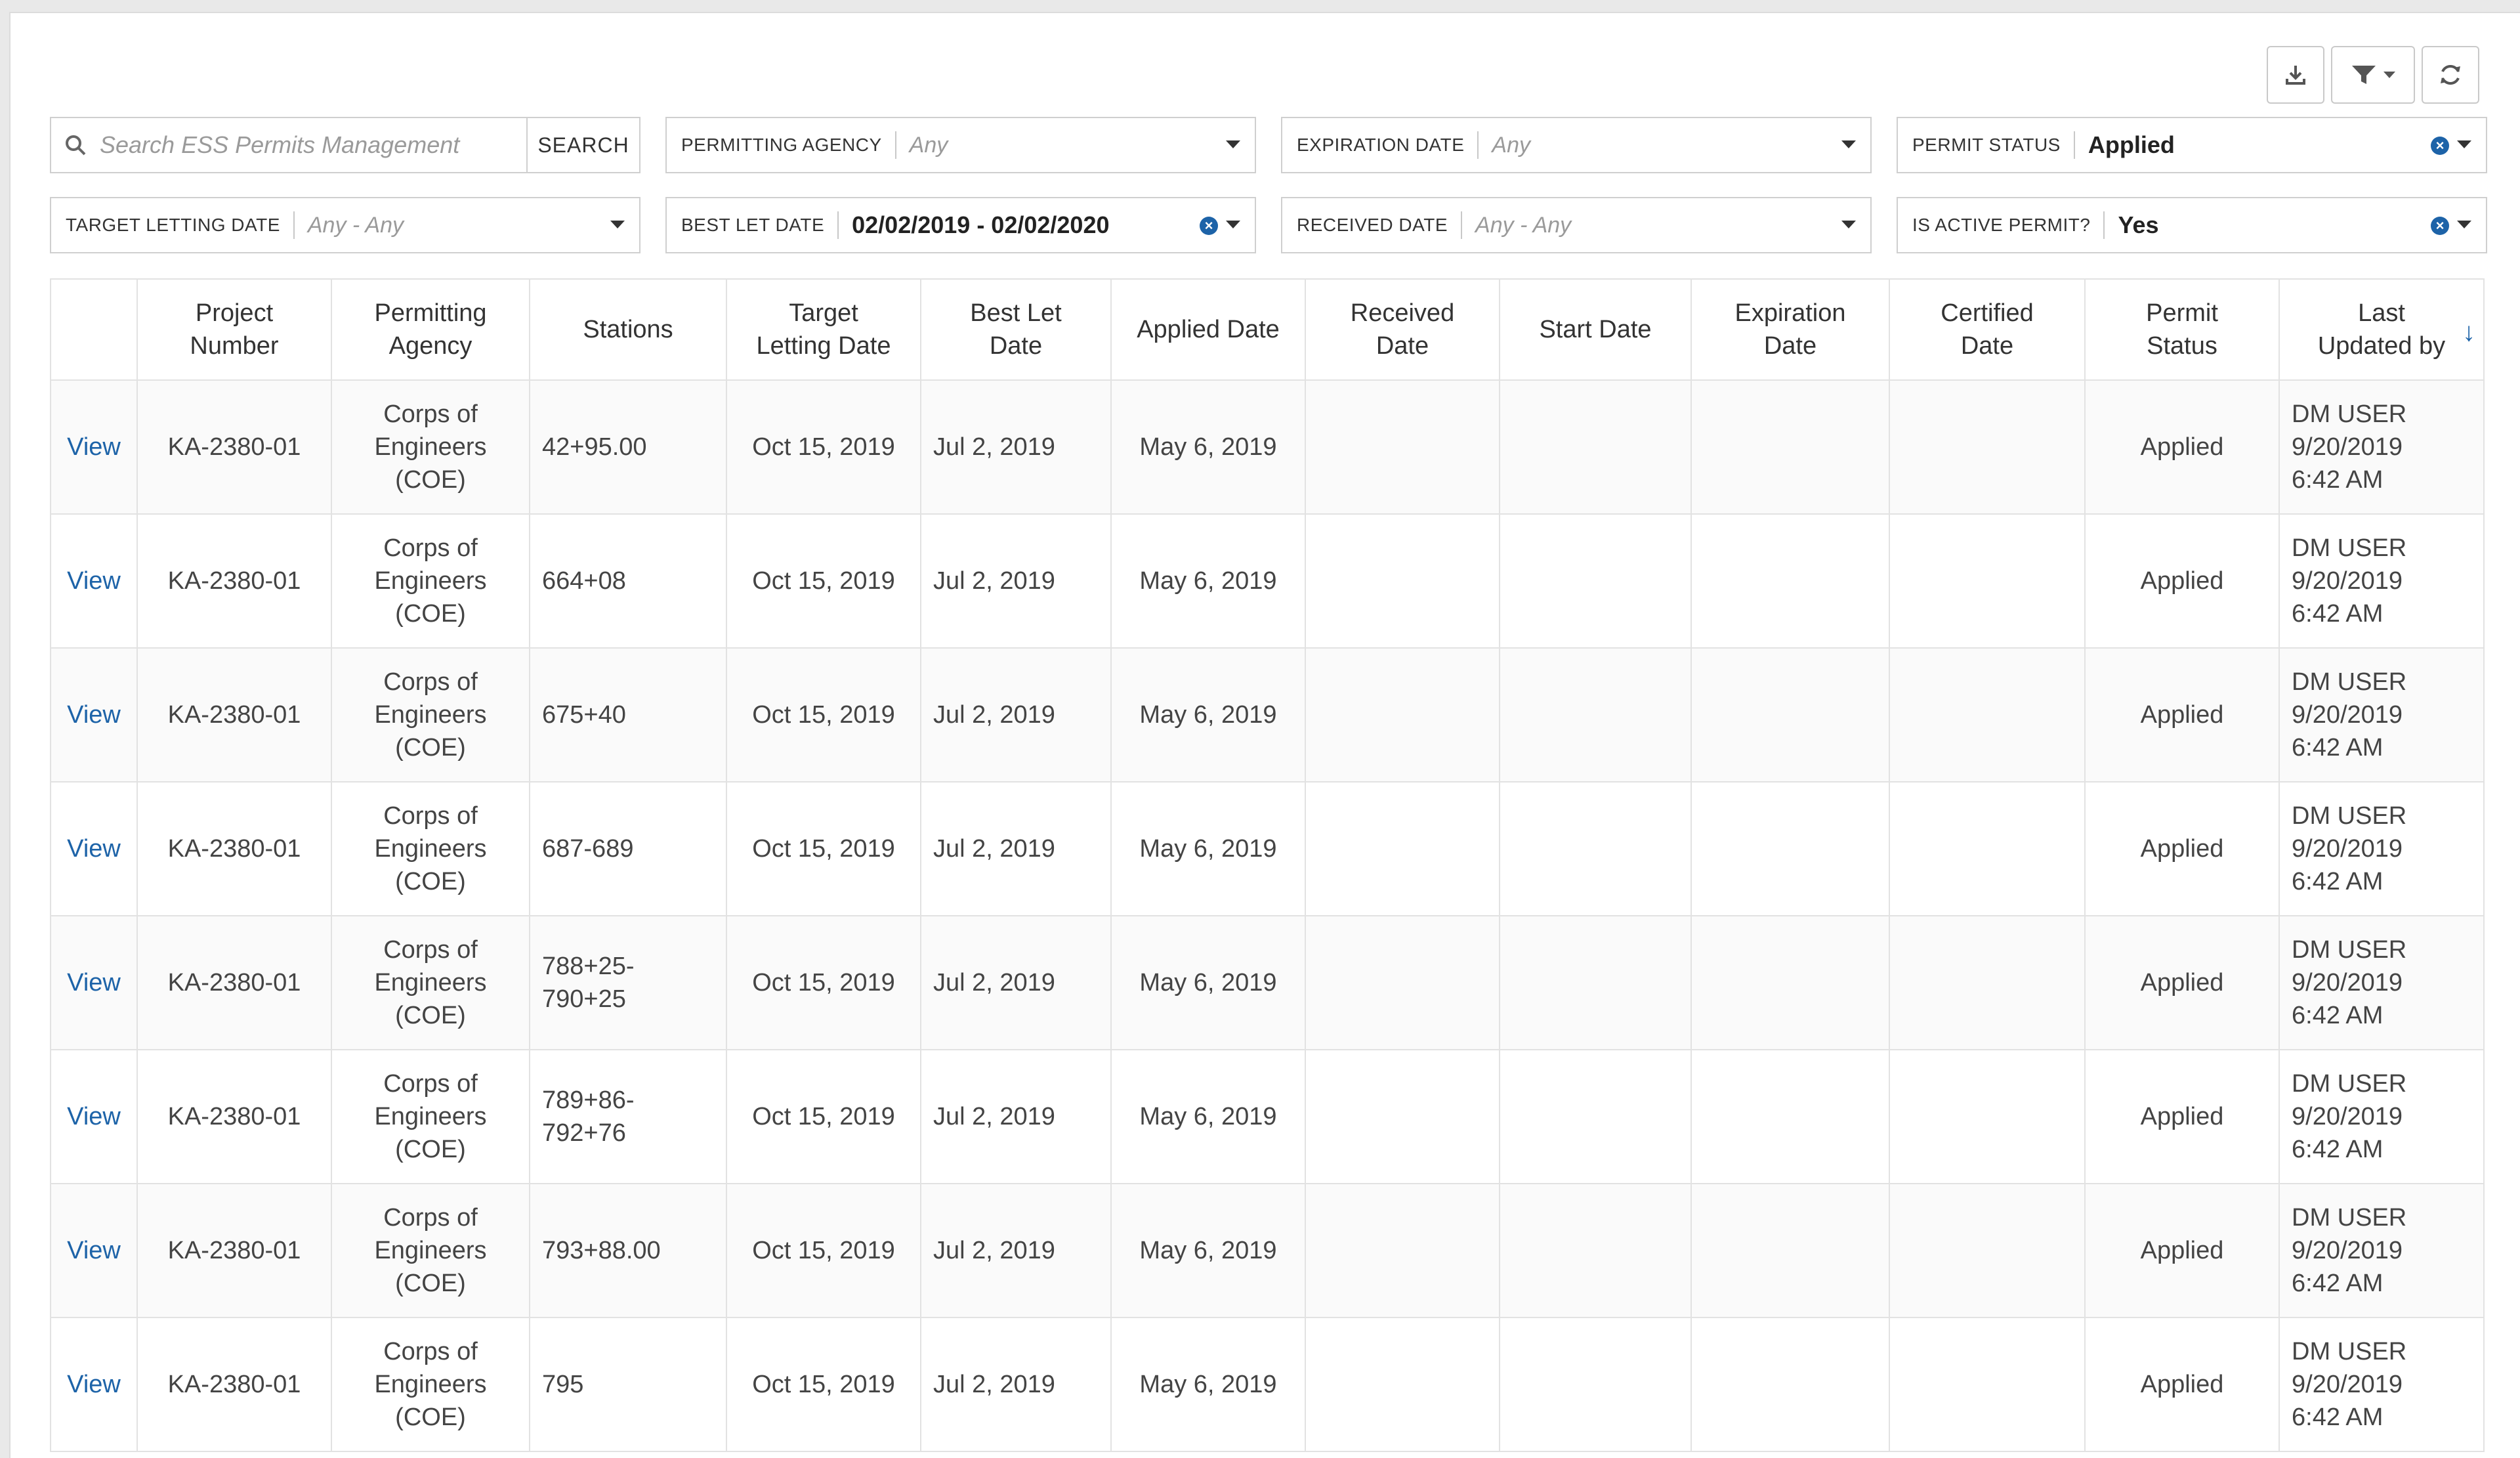 The width and height of the screenshot is (2520, 1458). Describe the element at coordinates (2364, 75) in the screenshot. I see `filter-icon` at that location.